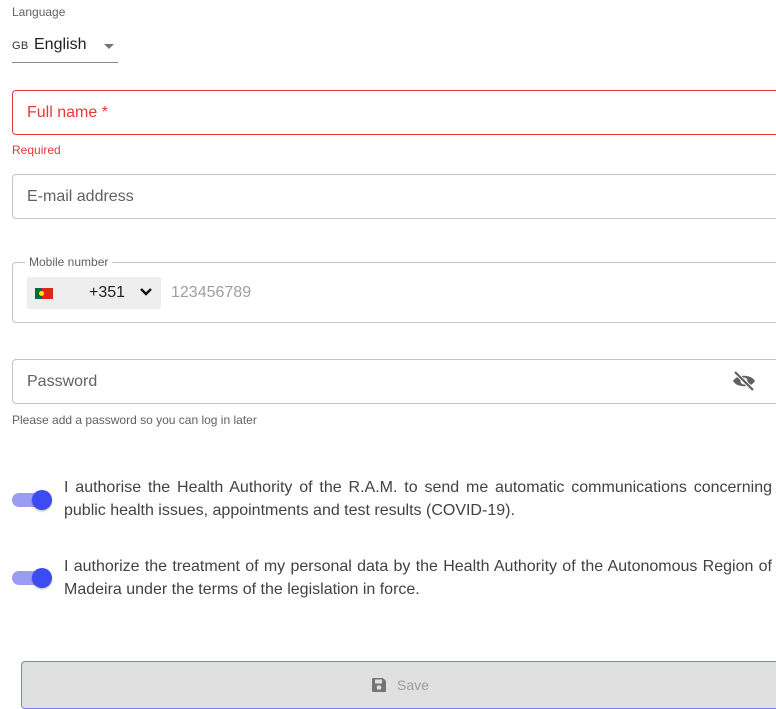 This screenshot has width=776, height=709. What do you see at coordinates (109, 46) in the screenshot?
I see `caret-down-icon` at bounding box center [109, 46].